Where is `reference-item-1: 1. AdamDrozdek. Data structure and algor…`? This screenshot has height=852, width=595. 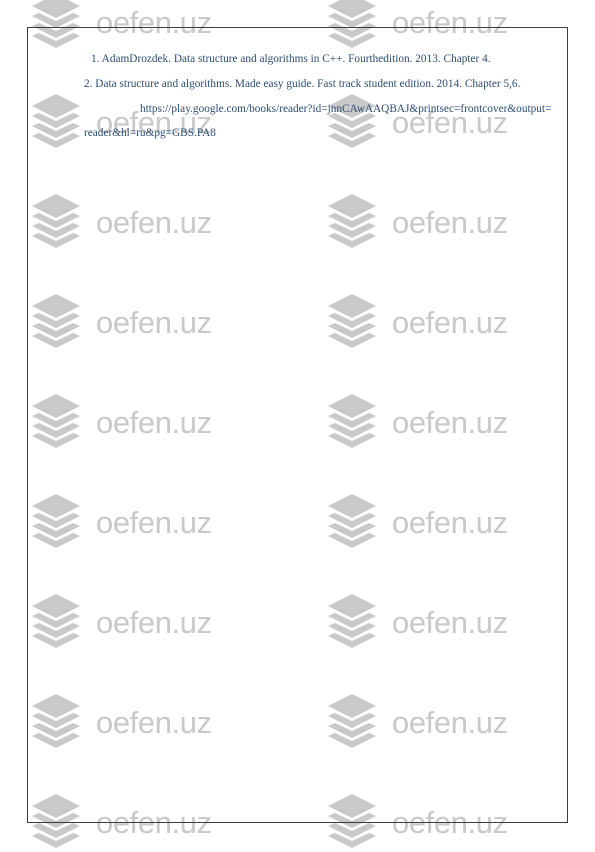 reference-item-1: 1. AdamDrozdek. Data structure and algor… is located at coordinates (291, 59).